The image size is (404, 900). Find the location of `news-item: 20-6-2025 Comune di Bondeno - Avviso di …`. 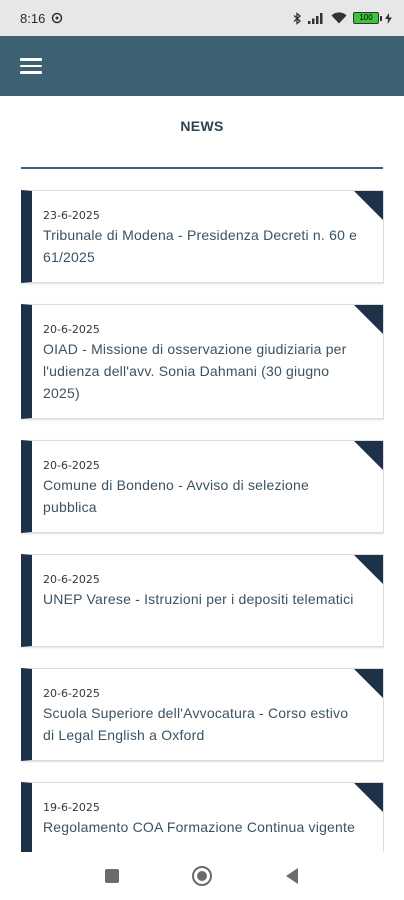

news-item: 20-6-2025 Comune di Bondeno - Avviso di … is located at coordinates (202, 486).